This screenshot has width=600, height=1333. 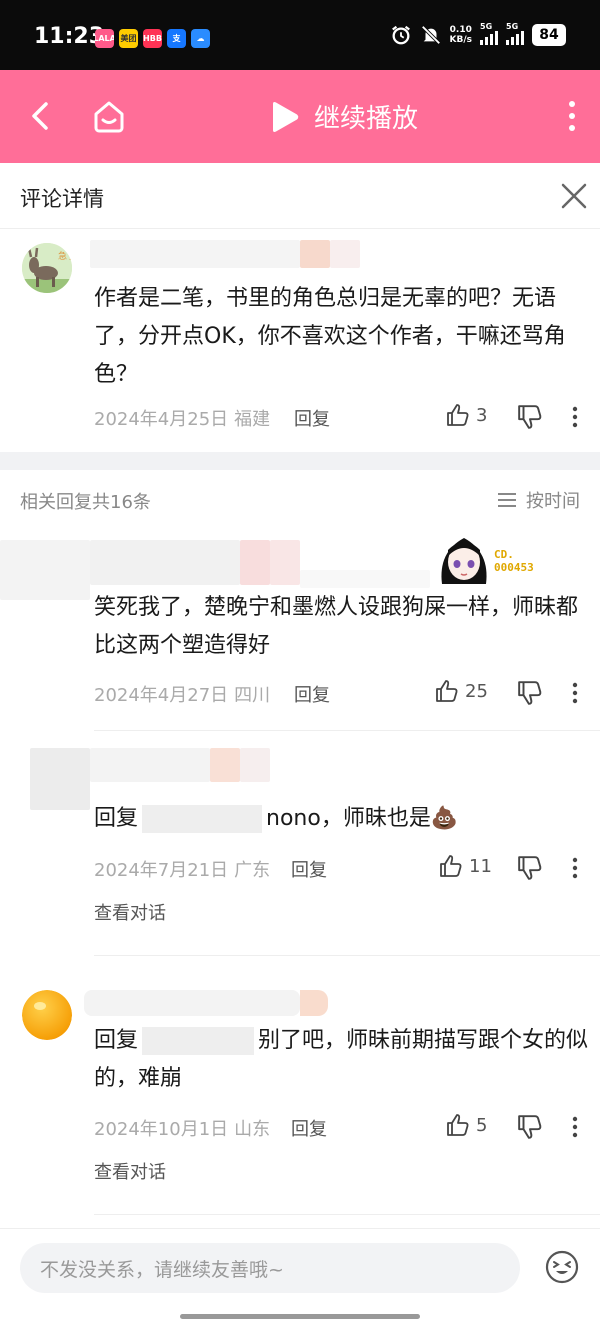 What do you see at coordinates (400, 35) in the screenshot?
I see `alarm-icon` at bounding box center [400, 35].